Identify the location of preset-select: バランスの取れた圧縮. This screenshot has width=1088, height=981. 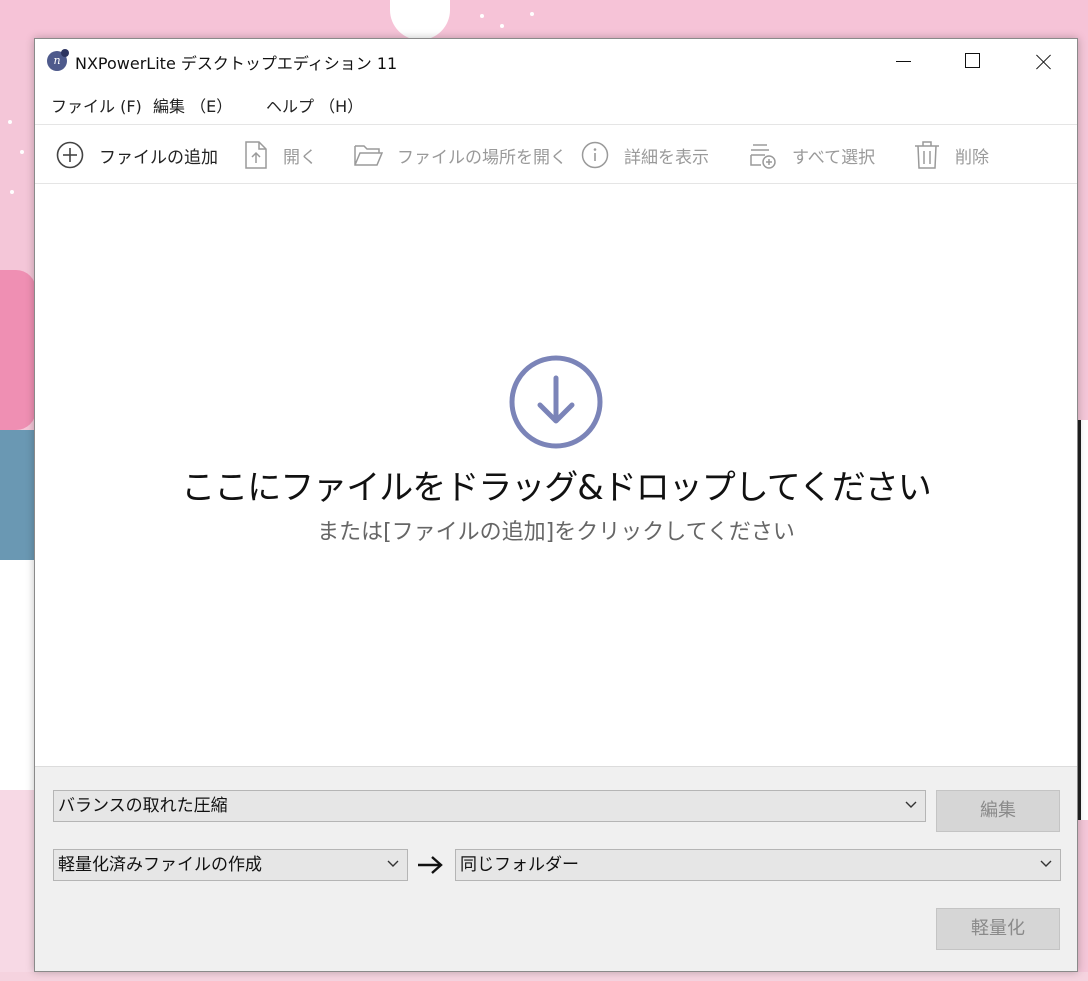
(489, 806).